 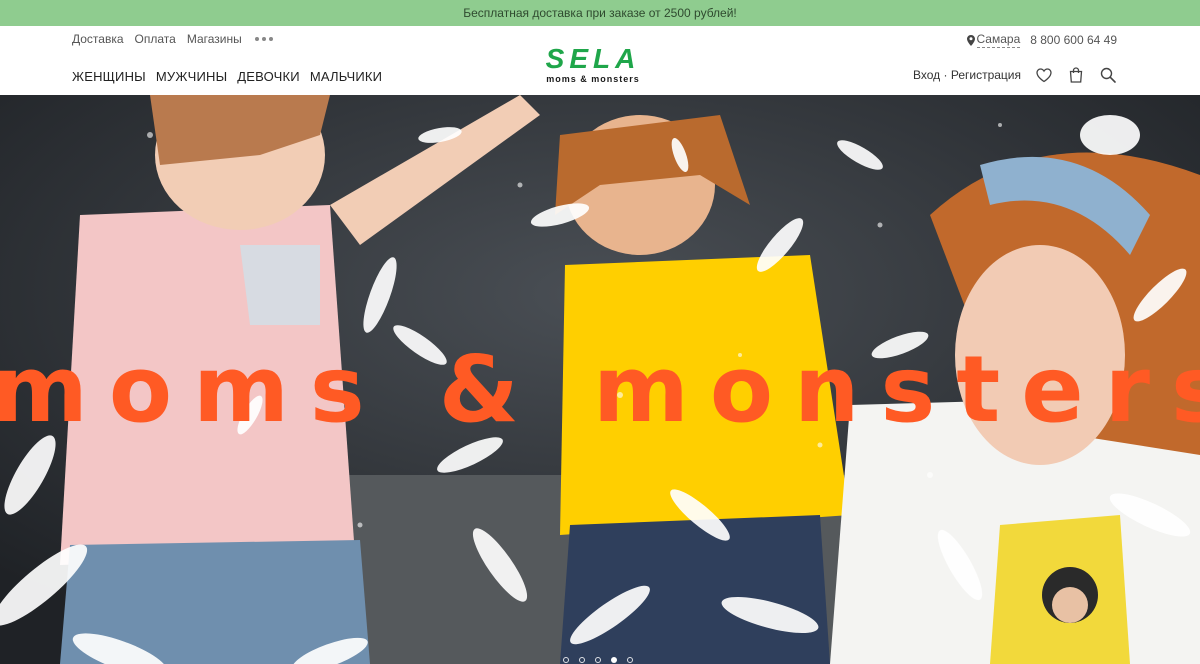 I want to click on slider-pagination, so click(x=598, y=660).